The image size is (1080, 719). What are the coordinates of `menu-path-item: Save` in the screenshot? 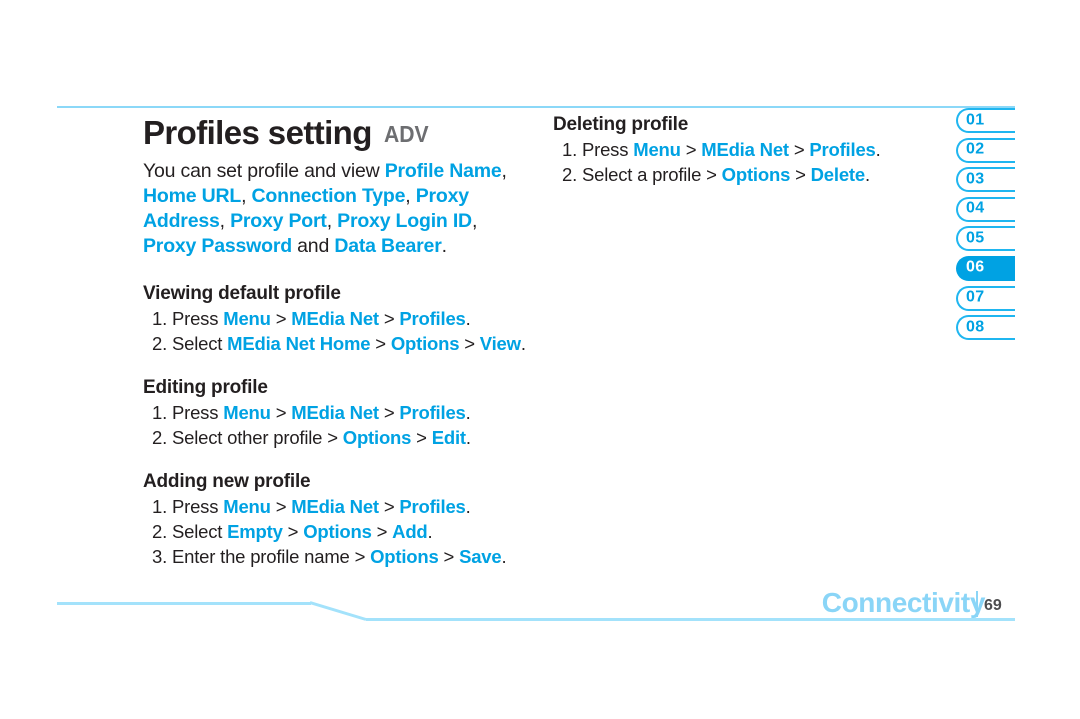 It's located at (480, 556).